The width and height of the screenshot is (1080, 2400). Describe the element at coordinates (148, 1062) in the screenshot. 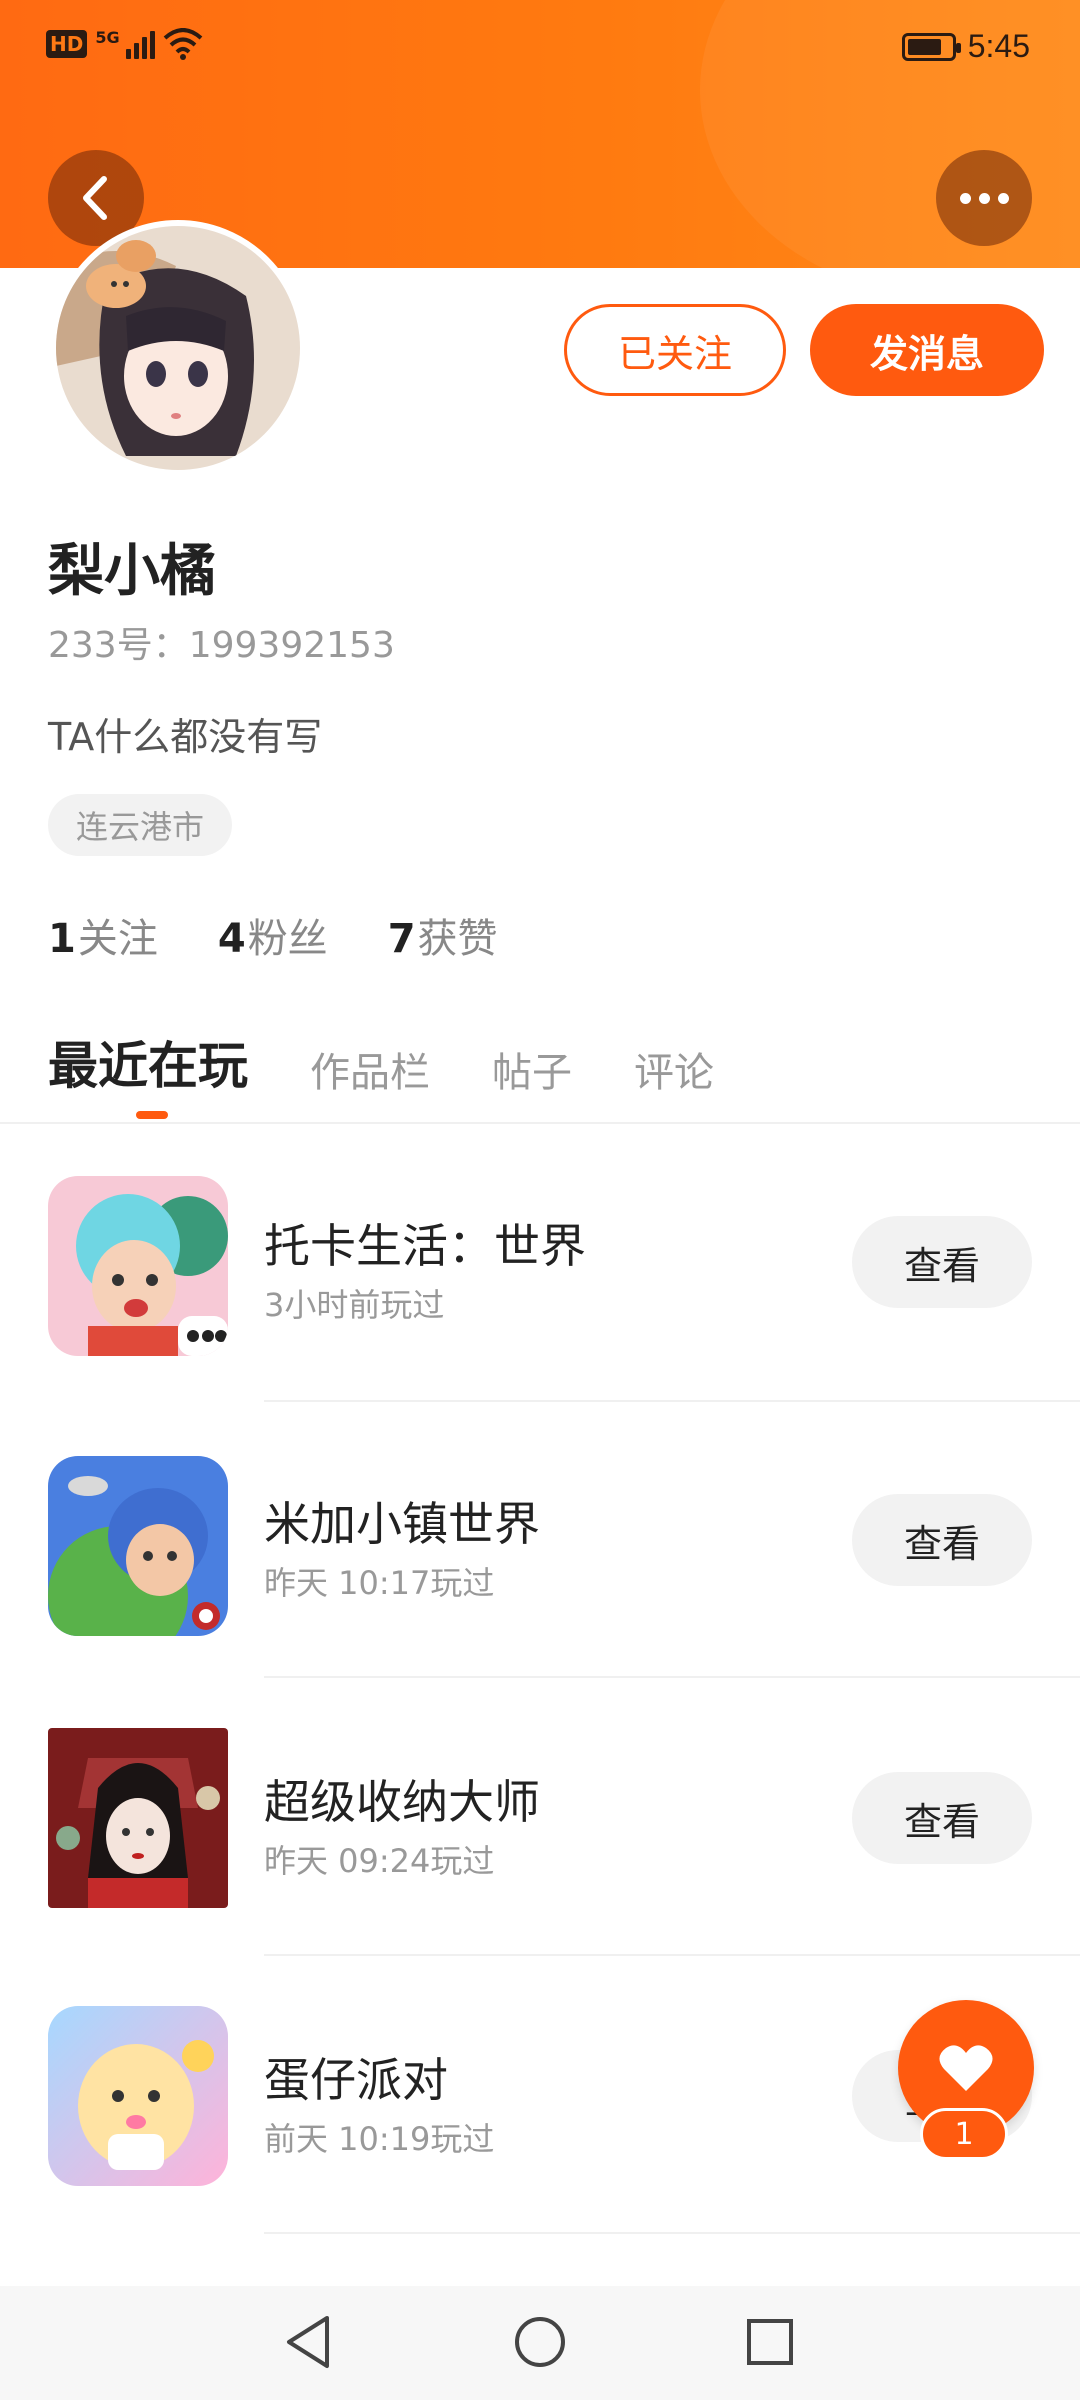

I see `tab-recently-played: 最近在玩` at that location.